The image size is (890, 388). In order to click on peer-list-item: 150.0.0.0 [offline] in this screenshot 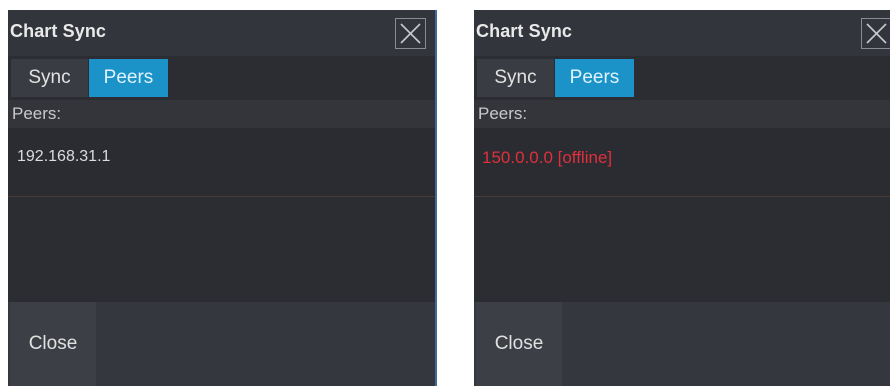, I will do `click(682, 162)`.